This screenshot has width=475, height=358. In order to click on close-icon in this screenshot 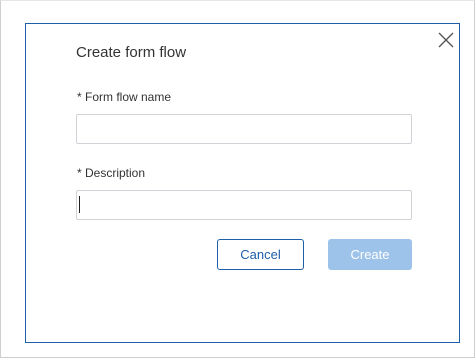, I will do `click(446, 40)`.